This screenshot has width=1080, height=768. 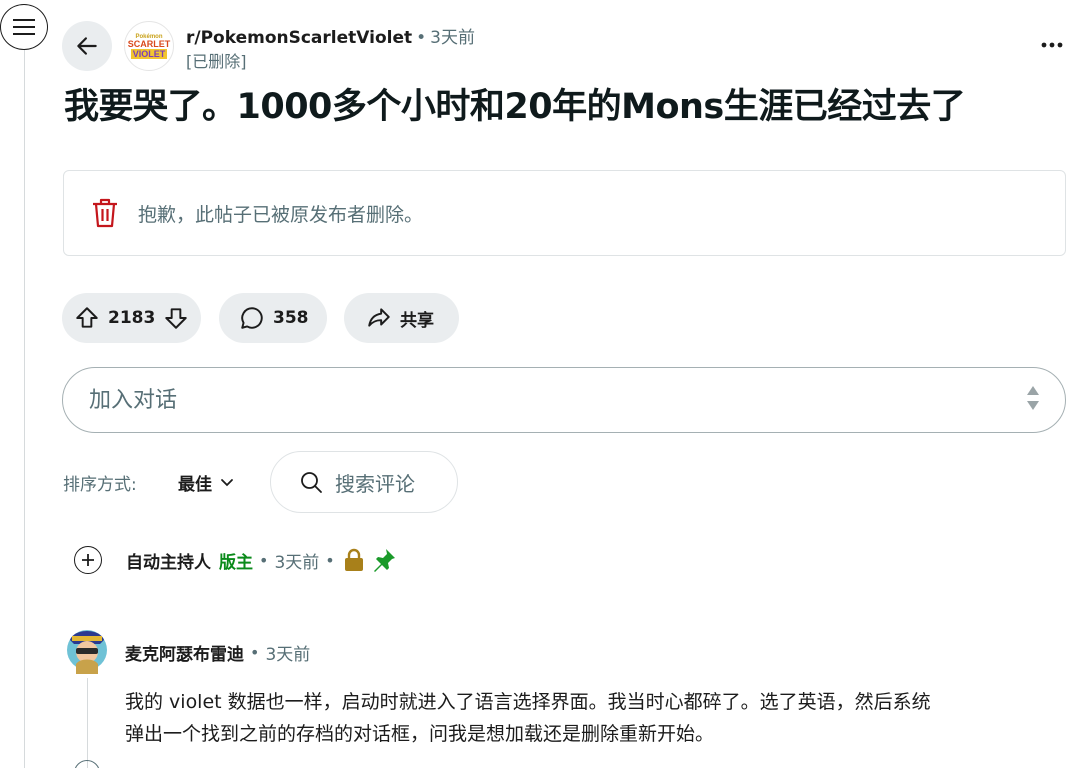 What do you see at coordinates (176, 318) in the screenshot?
I see `downvote-icon` at bounding box center [176, 318].